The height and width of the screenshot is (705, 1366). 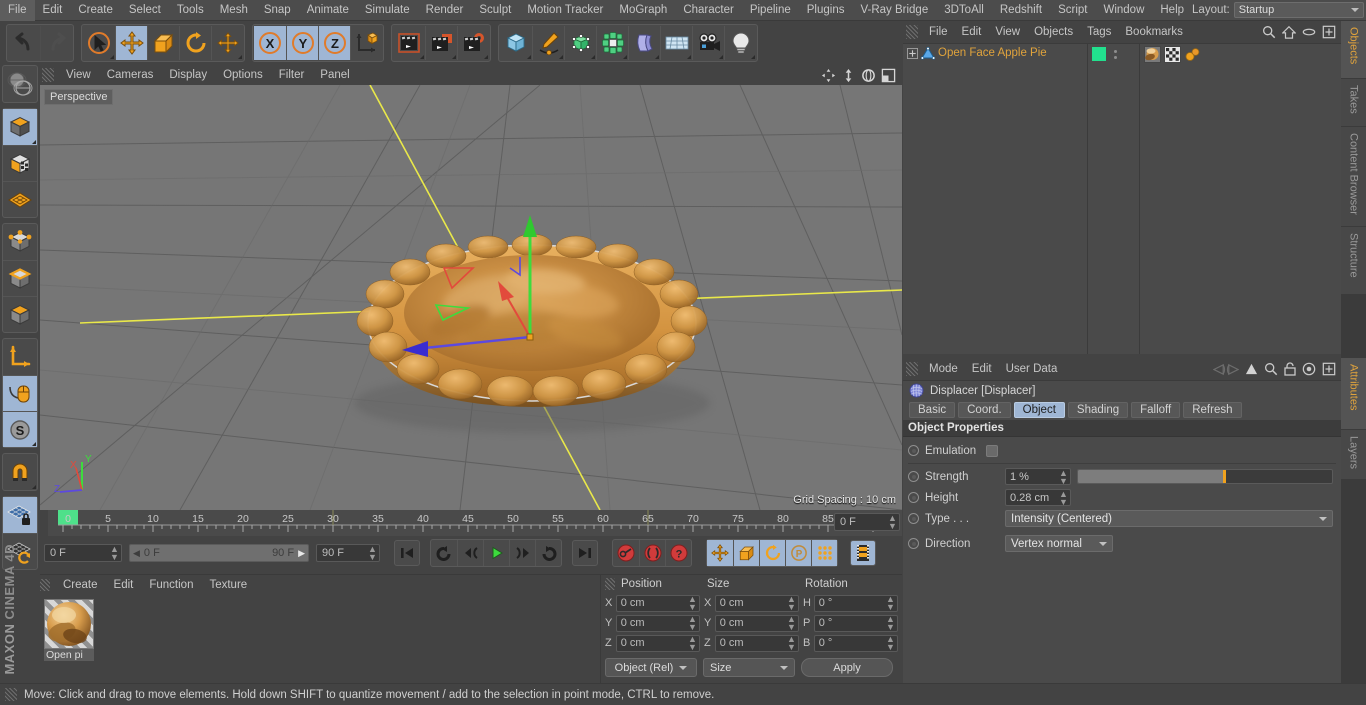 What do you see at coordinates (409, 43) in the screenshot?
I see `render-view-button` at bounding box center [409, 43].